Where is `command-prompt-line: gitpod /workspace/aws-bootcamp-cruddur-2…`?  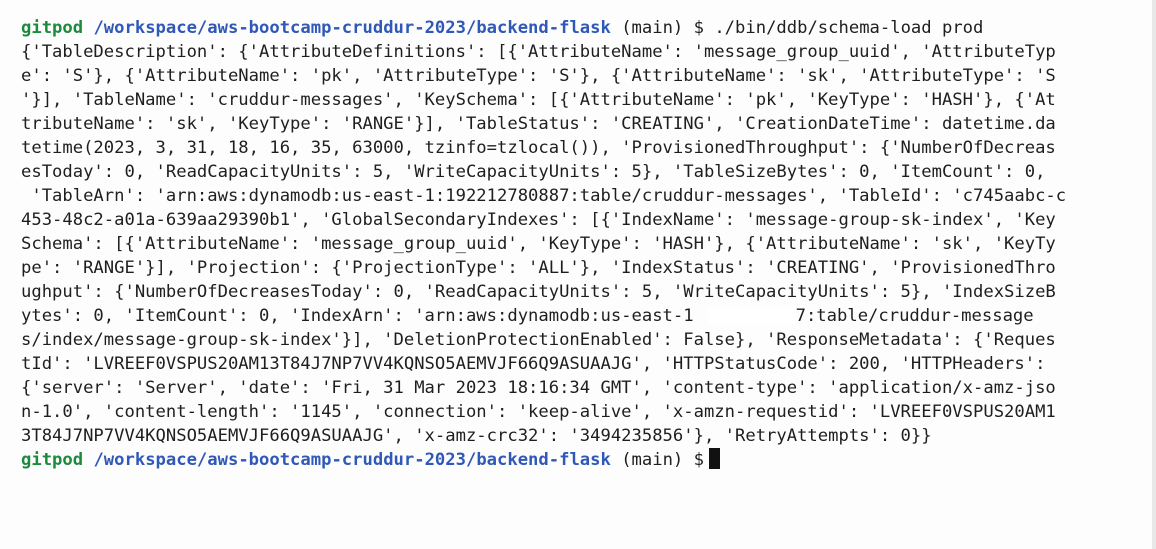 command-prompt-line: gitpod /workspace/aws-bootcamp-cruddur-2… is located at coordinates (588, 28).